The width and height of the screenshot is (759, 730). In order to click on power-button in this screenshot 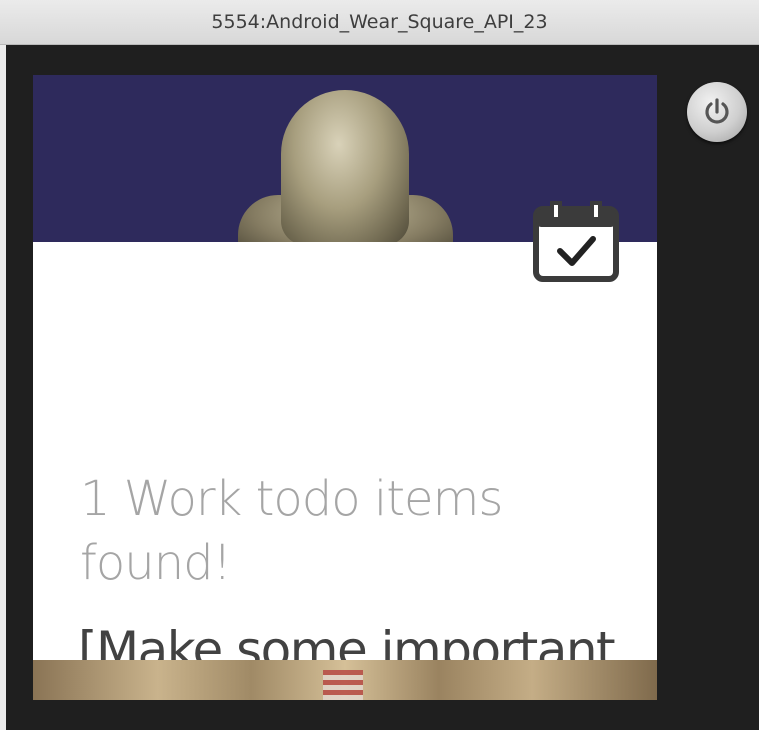, I will do `click(717, 112)`.